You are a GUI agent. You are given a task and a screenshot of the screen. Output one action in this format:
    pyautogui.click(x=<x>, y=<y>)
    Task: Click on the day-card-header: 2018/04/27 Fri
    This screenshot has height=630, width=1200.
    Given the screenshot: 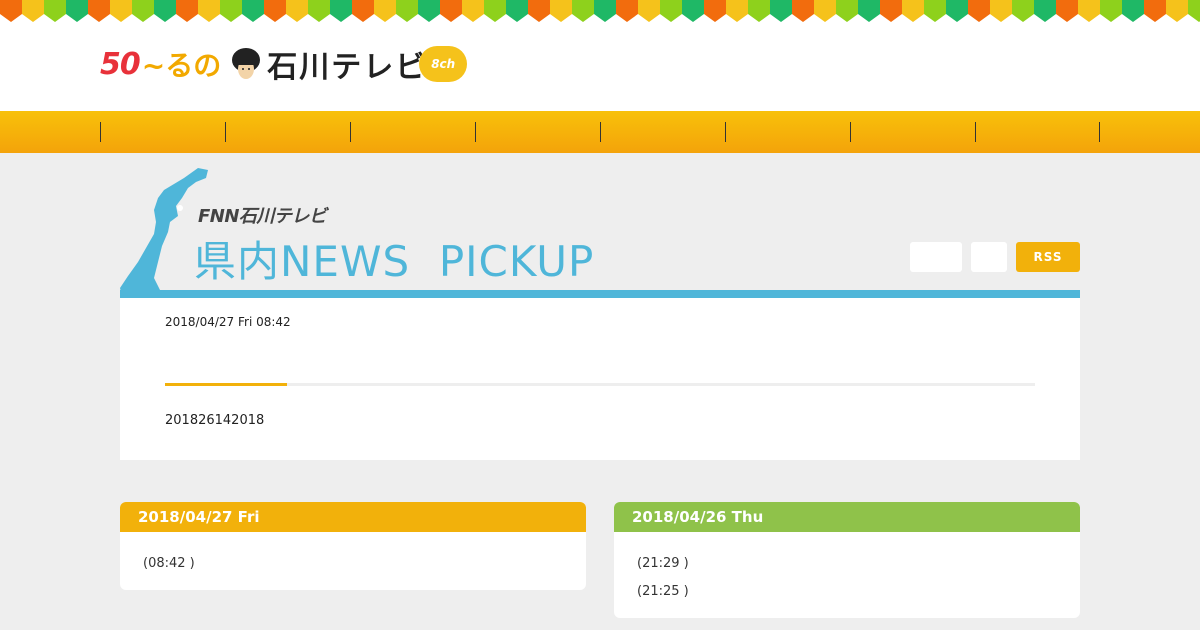 What is the action you would take?
    pyautogui.click(x=353, y=517)
    